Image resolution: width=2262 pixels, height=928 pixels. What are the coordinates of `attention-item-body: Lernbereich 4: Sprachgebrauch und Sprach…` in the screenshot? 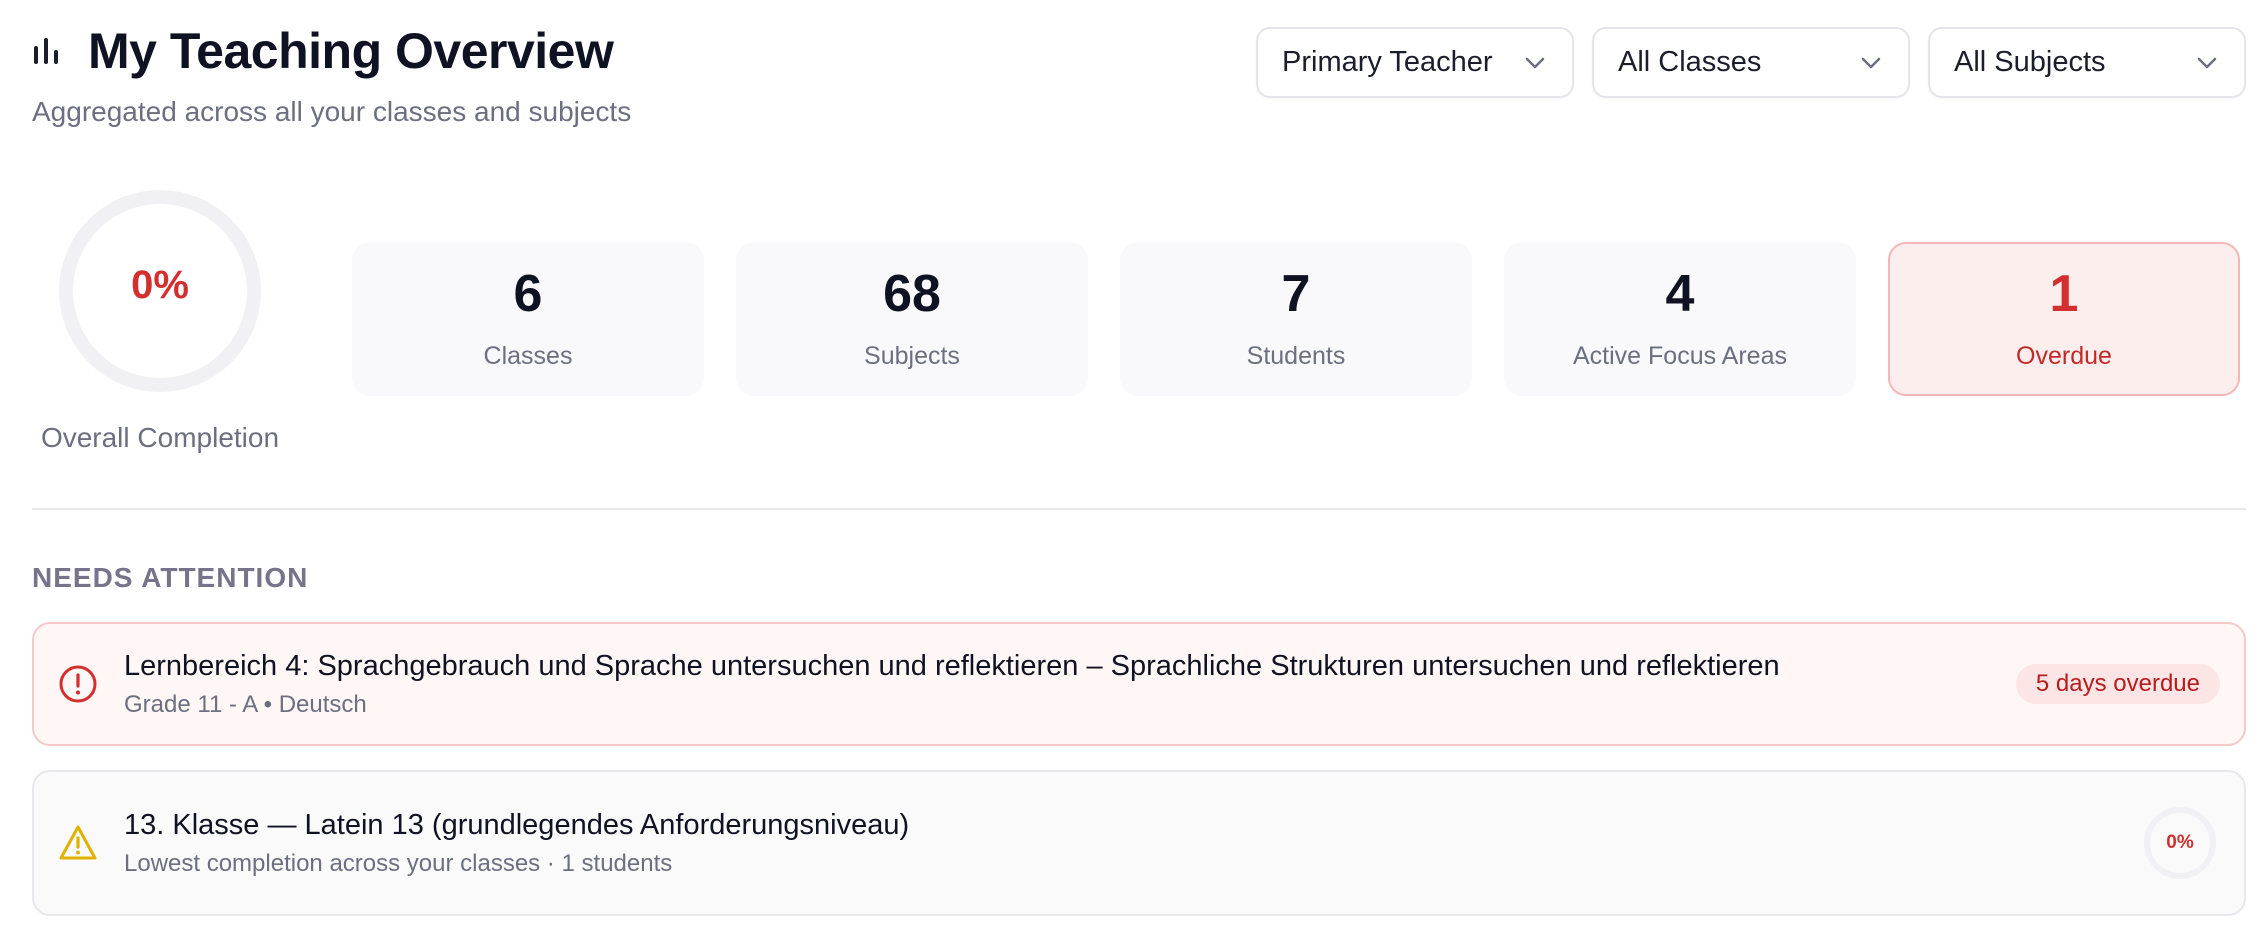 It's located at (1070, 684).